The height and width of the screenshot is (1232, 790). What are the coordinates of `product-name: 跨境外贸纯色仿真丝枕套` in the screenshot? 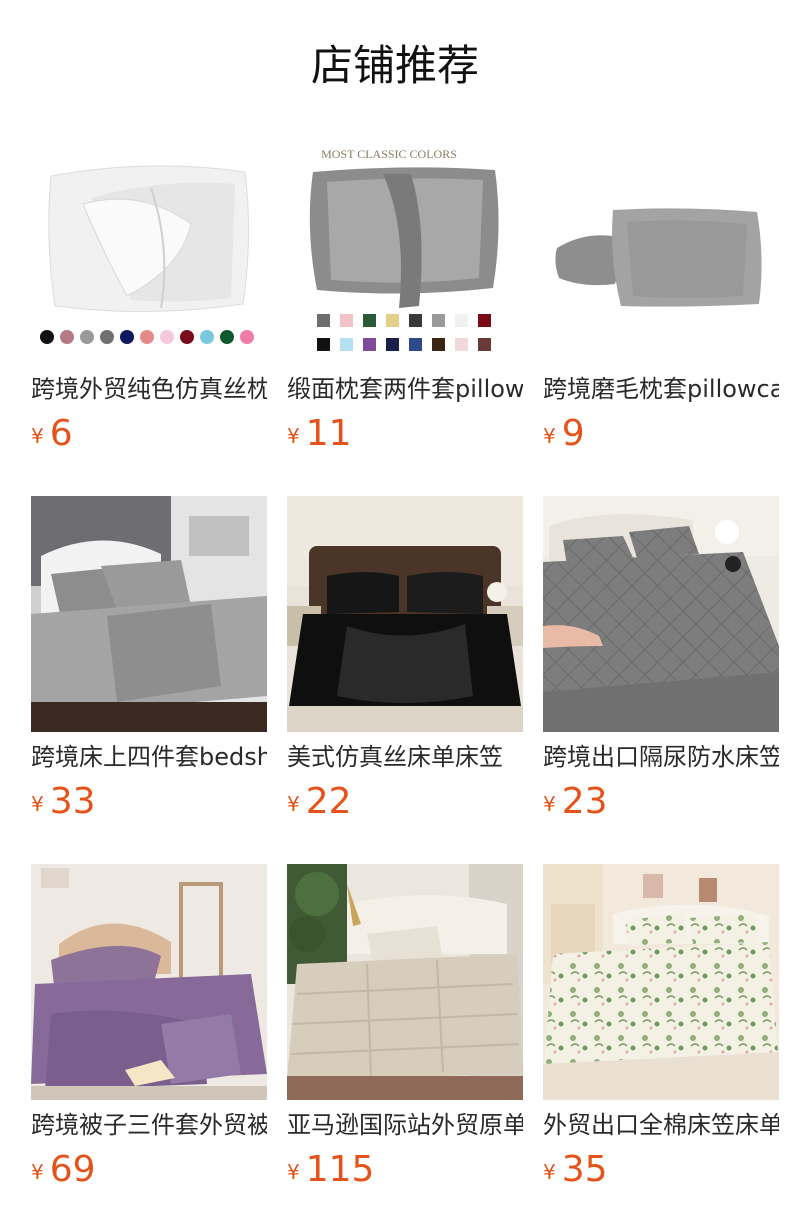 It's located at (149, 389).